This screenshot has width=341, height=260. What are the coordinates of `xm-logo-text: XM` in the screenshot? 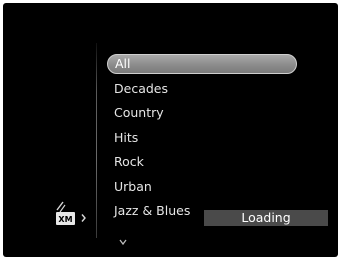 It's located at (65, 219).